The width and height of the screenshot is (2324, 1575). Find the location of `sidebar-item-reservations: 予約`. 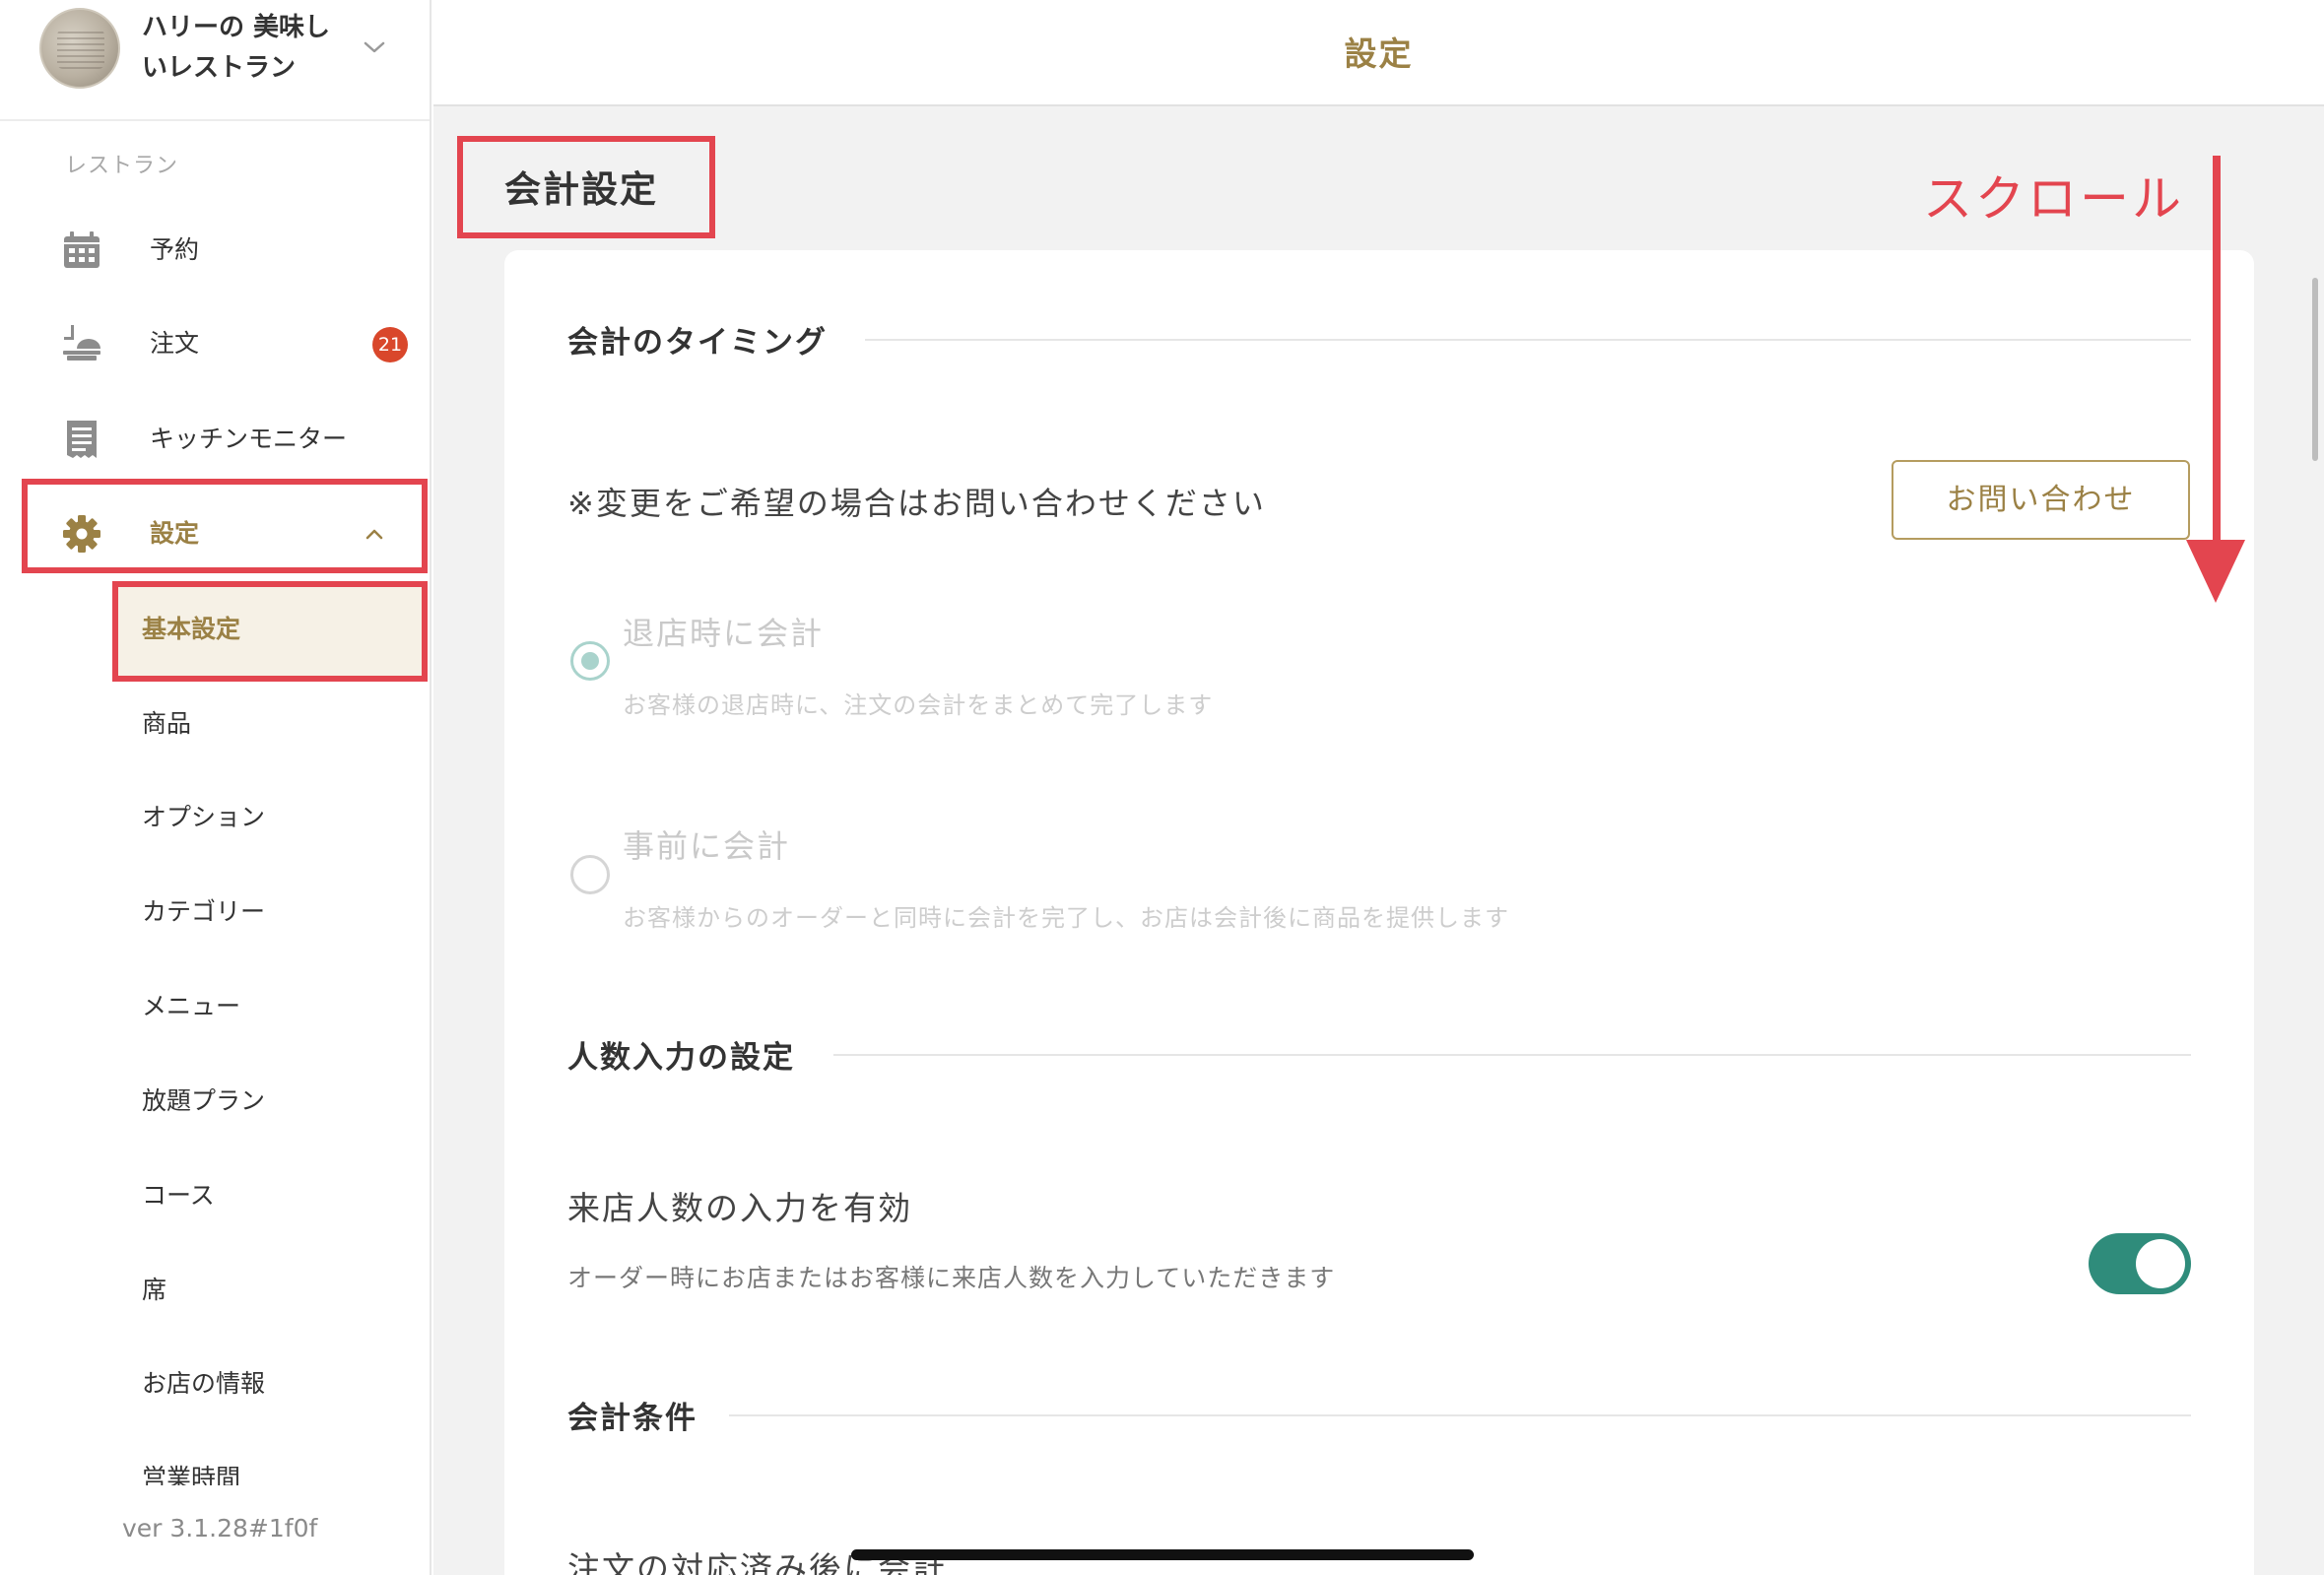

sidebar-item-reservations: 予約 is located at coordinates (215, 251).